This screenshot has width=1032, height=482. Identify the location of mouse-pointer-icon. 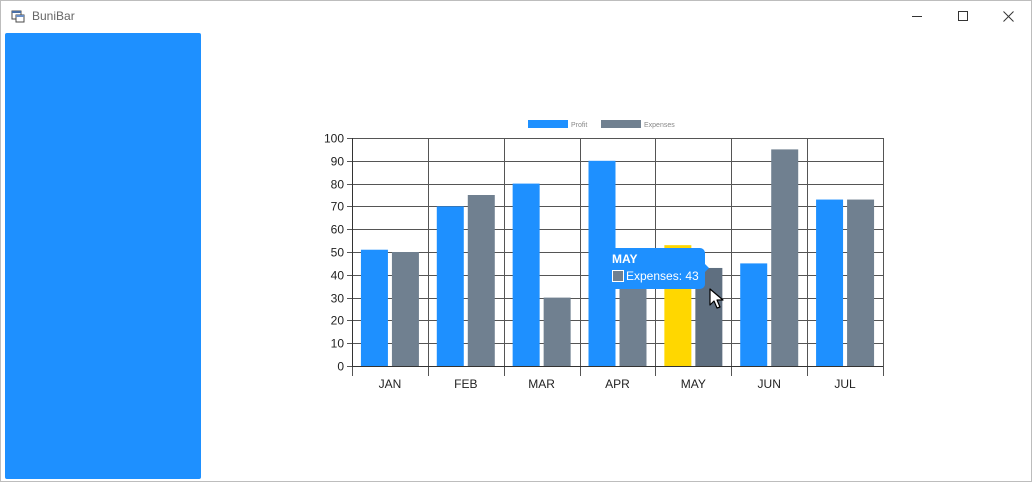
(716, 298).